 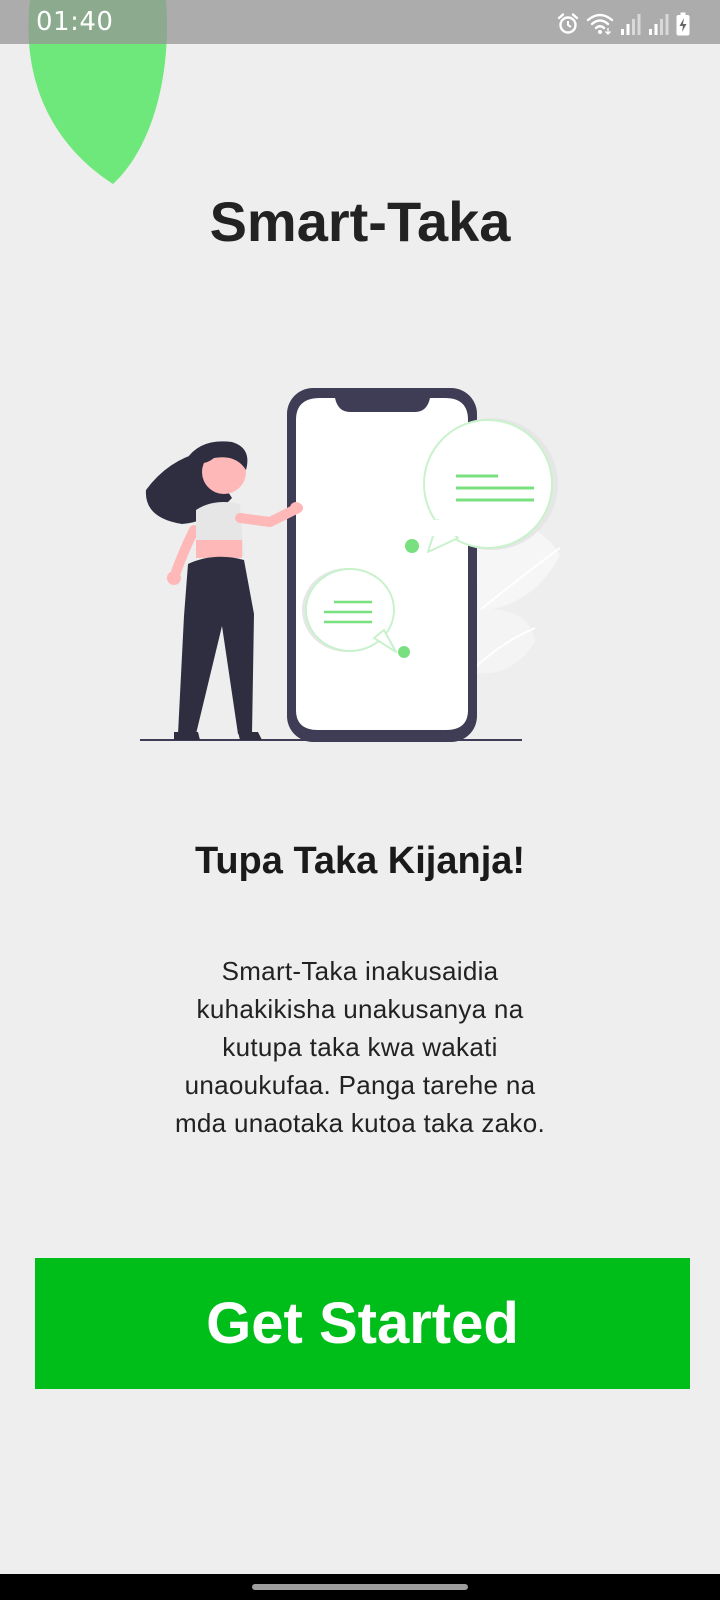 What do you see at coordinates (683, 24) in the screenshot?
I see `battery-charging-icon` at bounding box center [683, 24].